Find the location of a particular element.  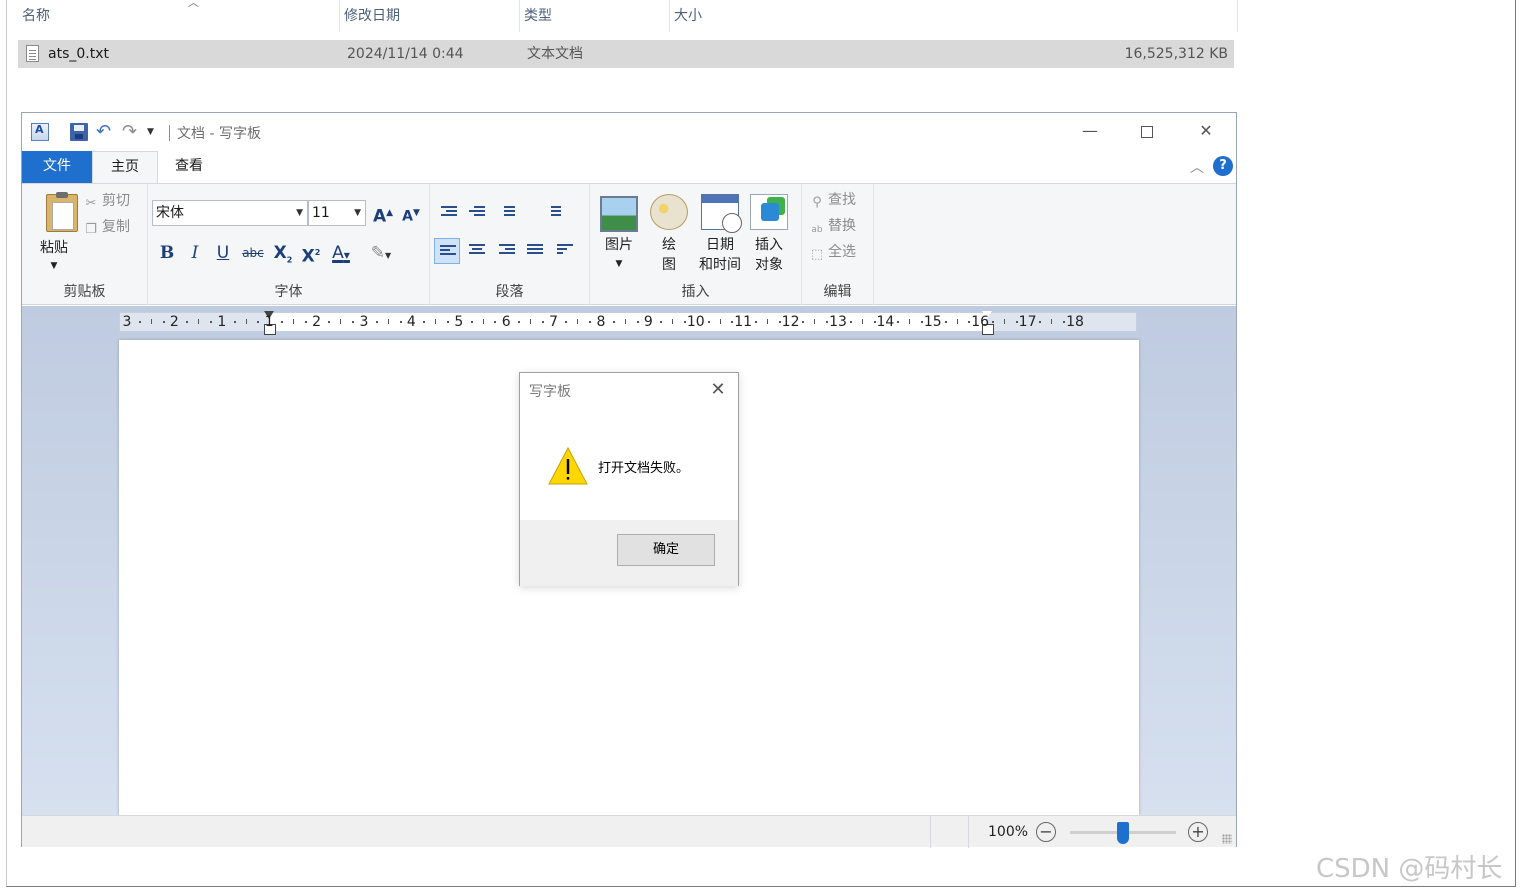

increase-indent-icon is located at coordinates (477, 213).